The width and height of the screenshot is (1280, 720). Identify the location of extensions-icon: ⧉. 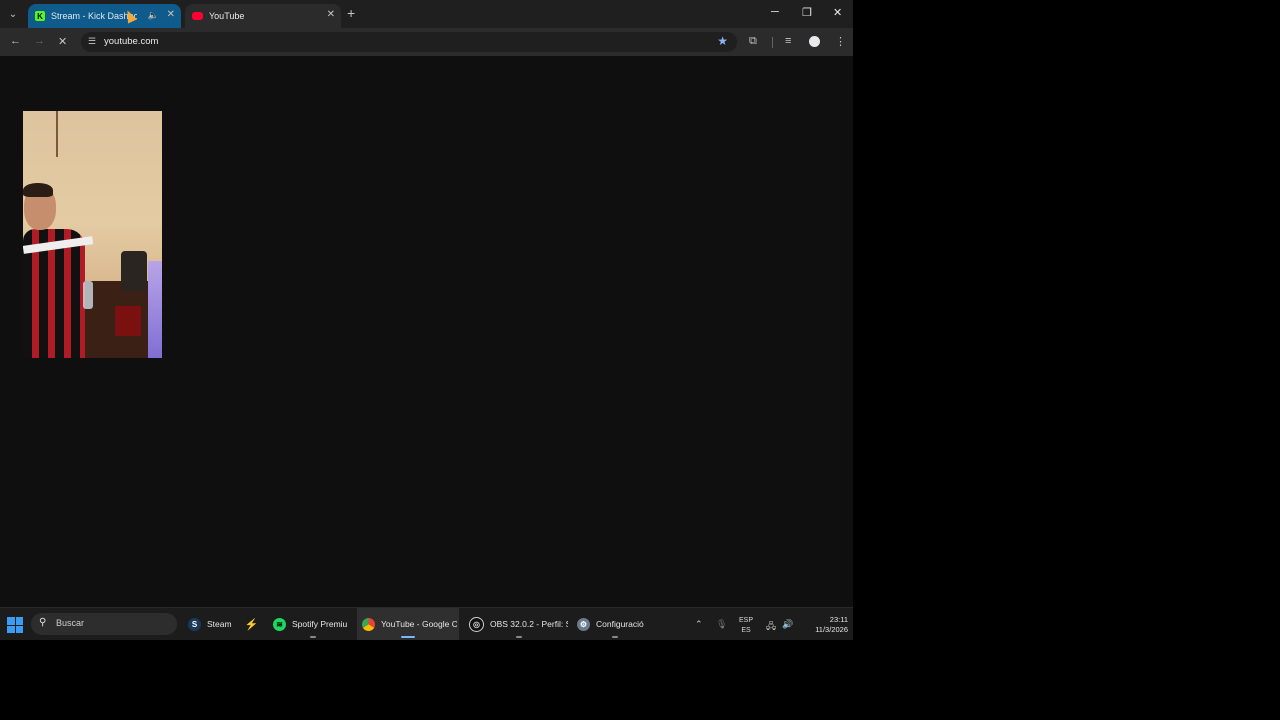
(753, 41).